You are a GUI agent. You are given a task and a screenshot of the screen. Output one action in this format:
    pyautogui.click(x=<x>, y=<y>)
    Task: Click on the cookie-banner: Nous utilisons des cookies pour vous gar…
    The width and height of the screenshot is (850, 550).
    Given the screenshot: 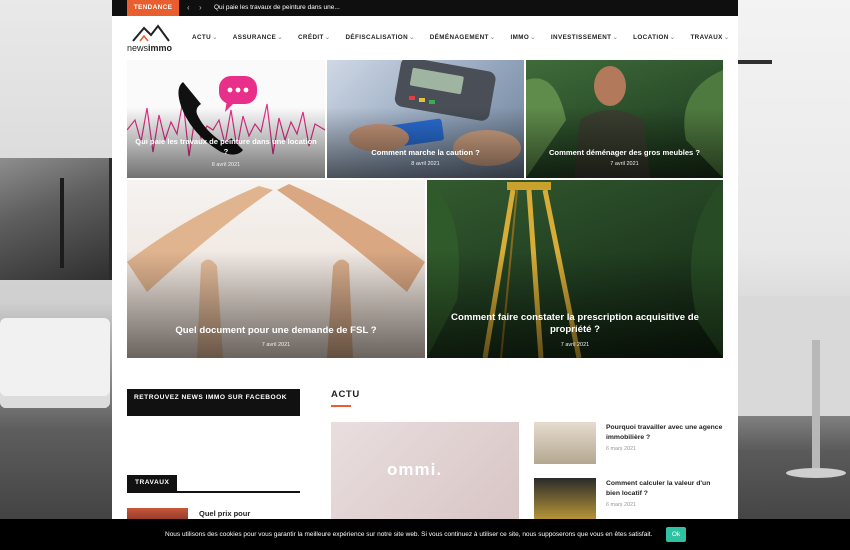 What is the action you would take?
    pyautogui.click(x=425, y=534)
    